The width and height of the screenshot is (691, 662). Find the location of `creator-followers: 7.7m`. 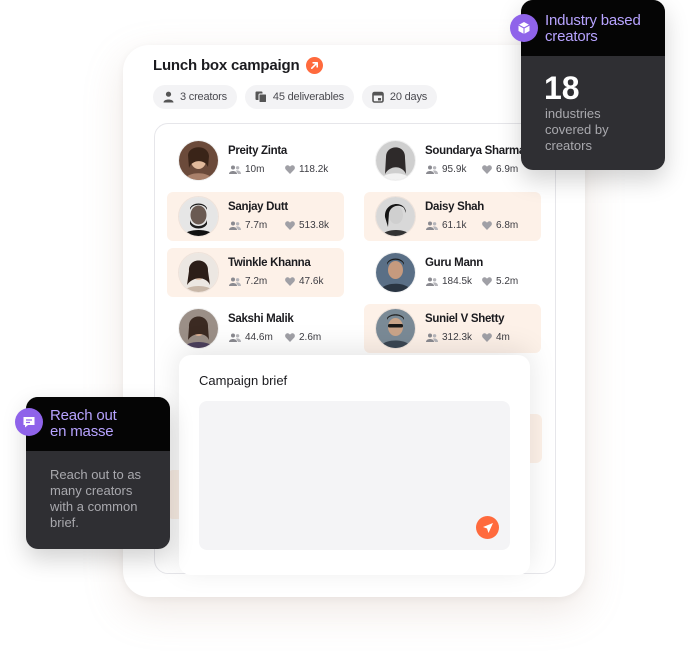

creator-followers: 7.7m is located at coordinates (256, 225).